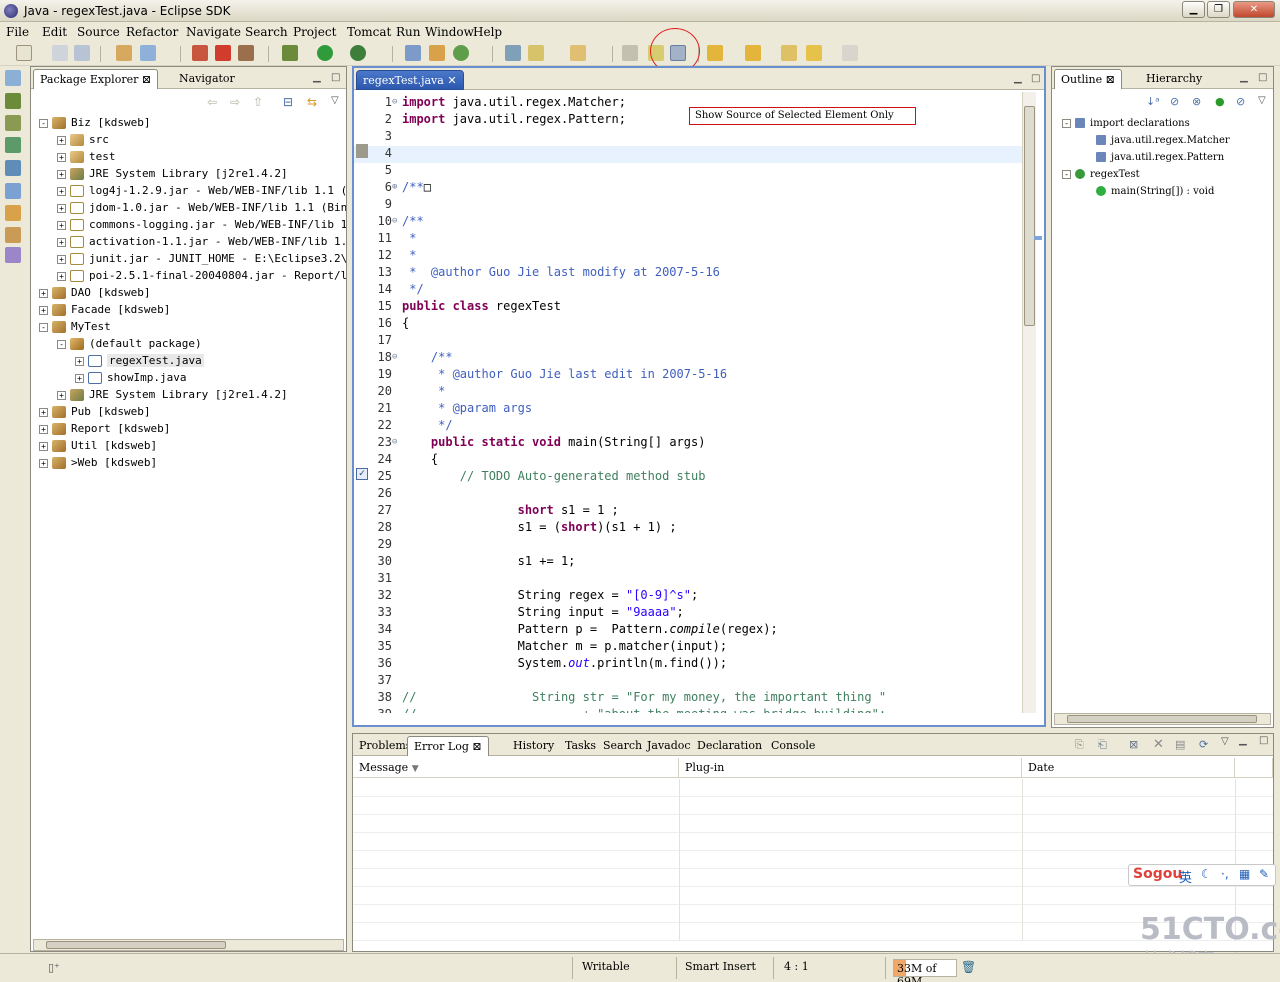  I want to click on tab-navigator: Navigator, so click(207, 79).